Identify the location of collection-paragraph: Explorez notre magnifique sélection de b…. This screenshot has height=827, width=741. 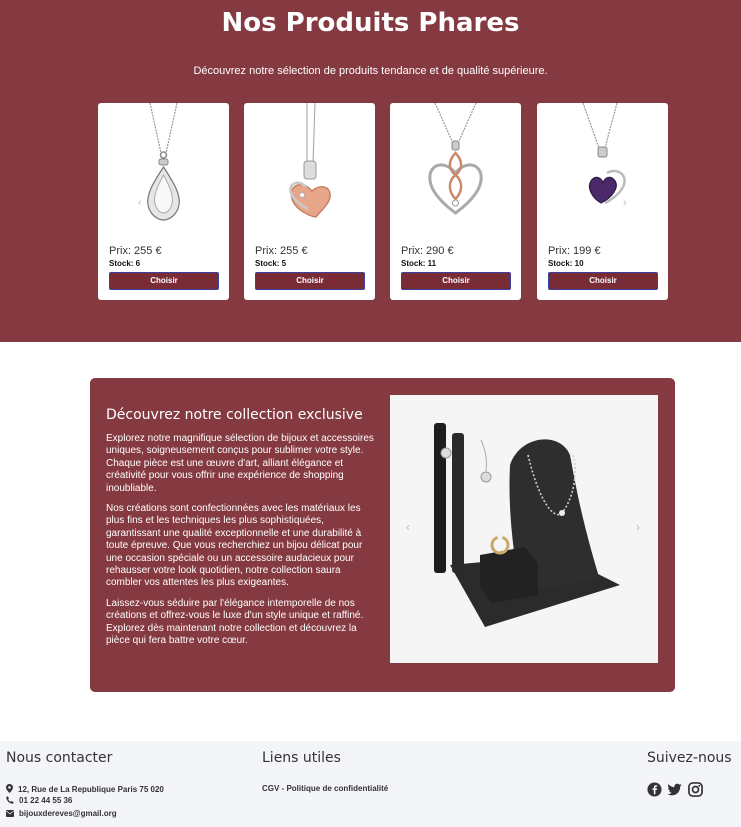
(240, 463).